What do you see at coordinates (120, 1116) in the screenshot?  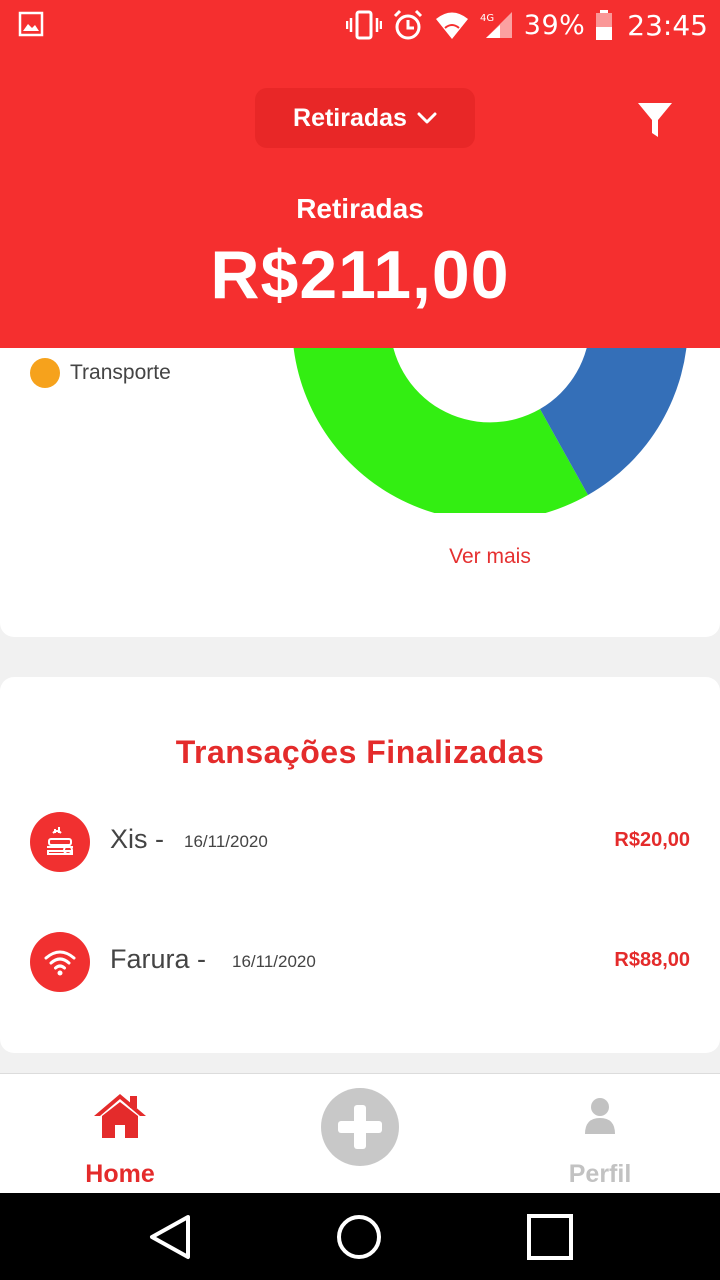 I see `home-icon` at bounding box center [120, 1116].